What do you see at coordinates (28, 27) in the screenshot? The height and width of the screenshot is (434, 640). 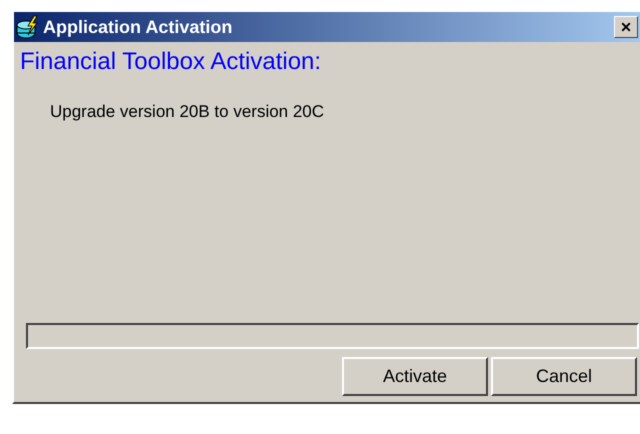 I see `app-icon` at bounding box center [28, 27].